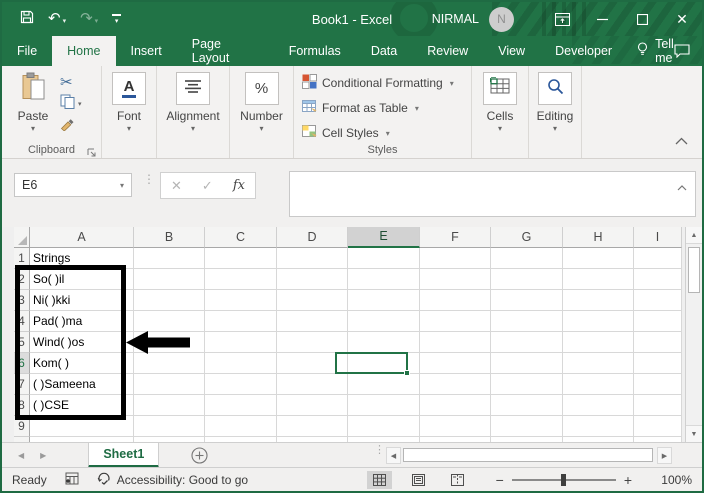 The height and width of the screenshot is (493, 704). What do you see at coordinates (455, 258) in the screenshot?
I see `cell-F1` at bounding box center [455, 258].